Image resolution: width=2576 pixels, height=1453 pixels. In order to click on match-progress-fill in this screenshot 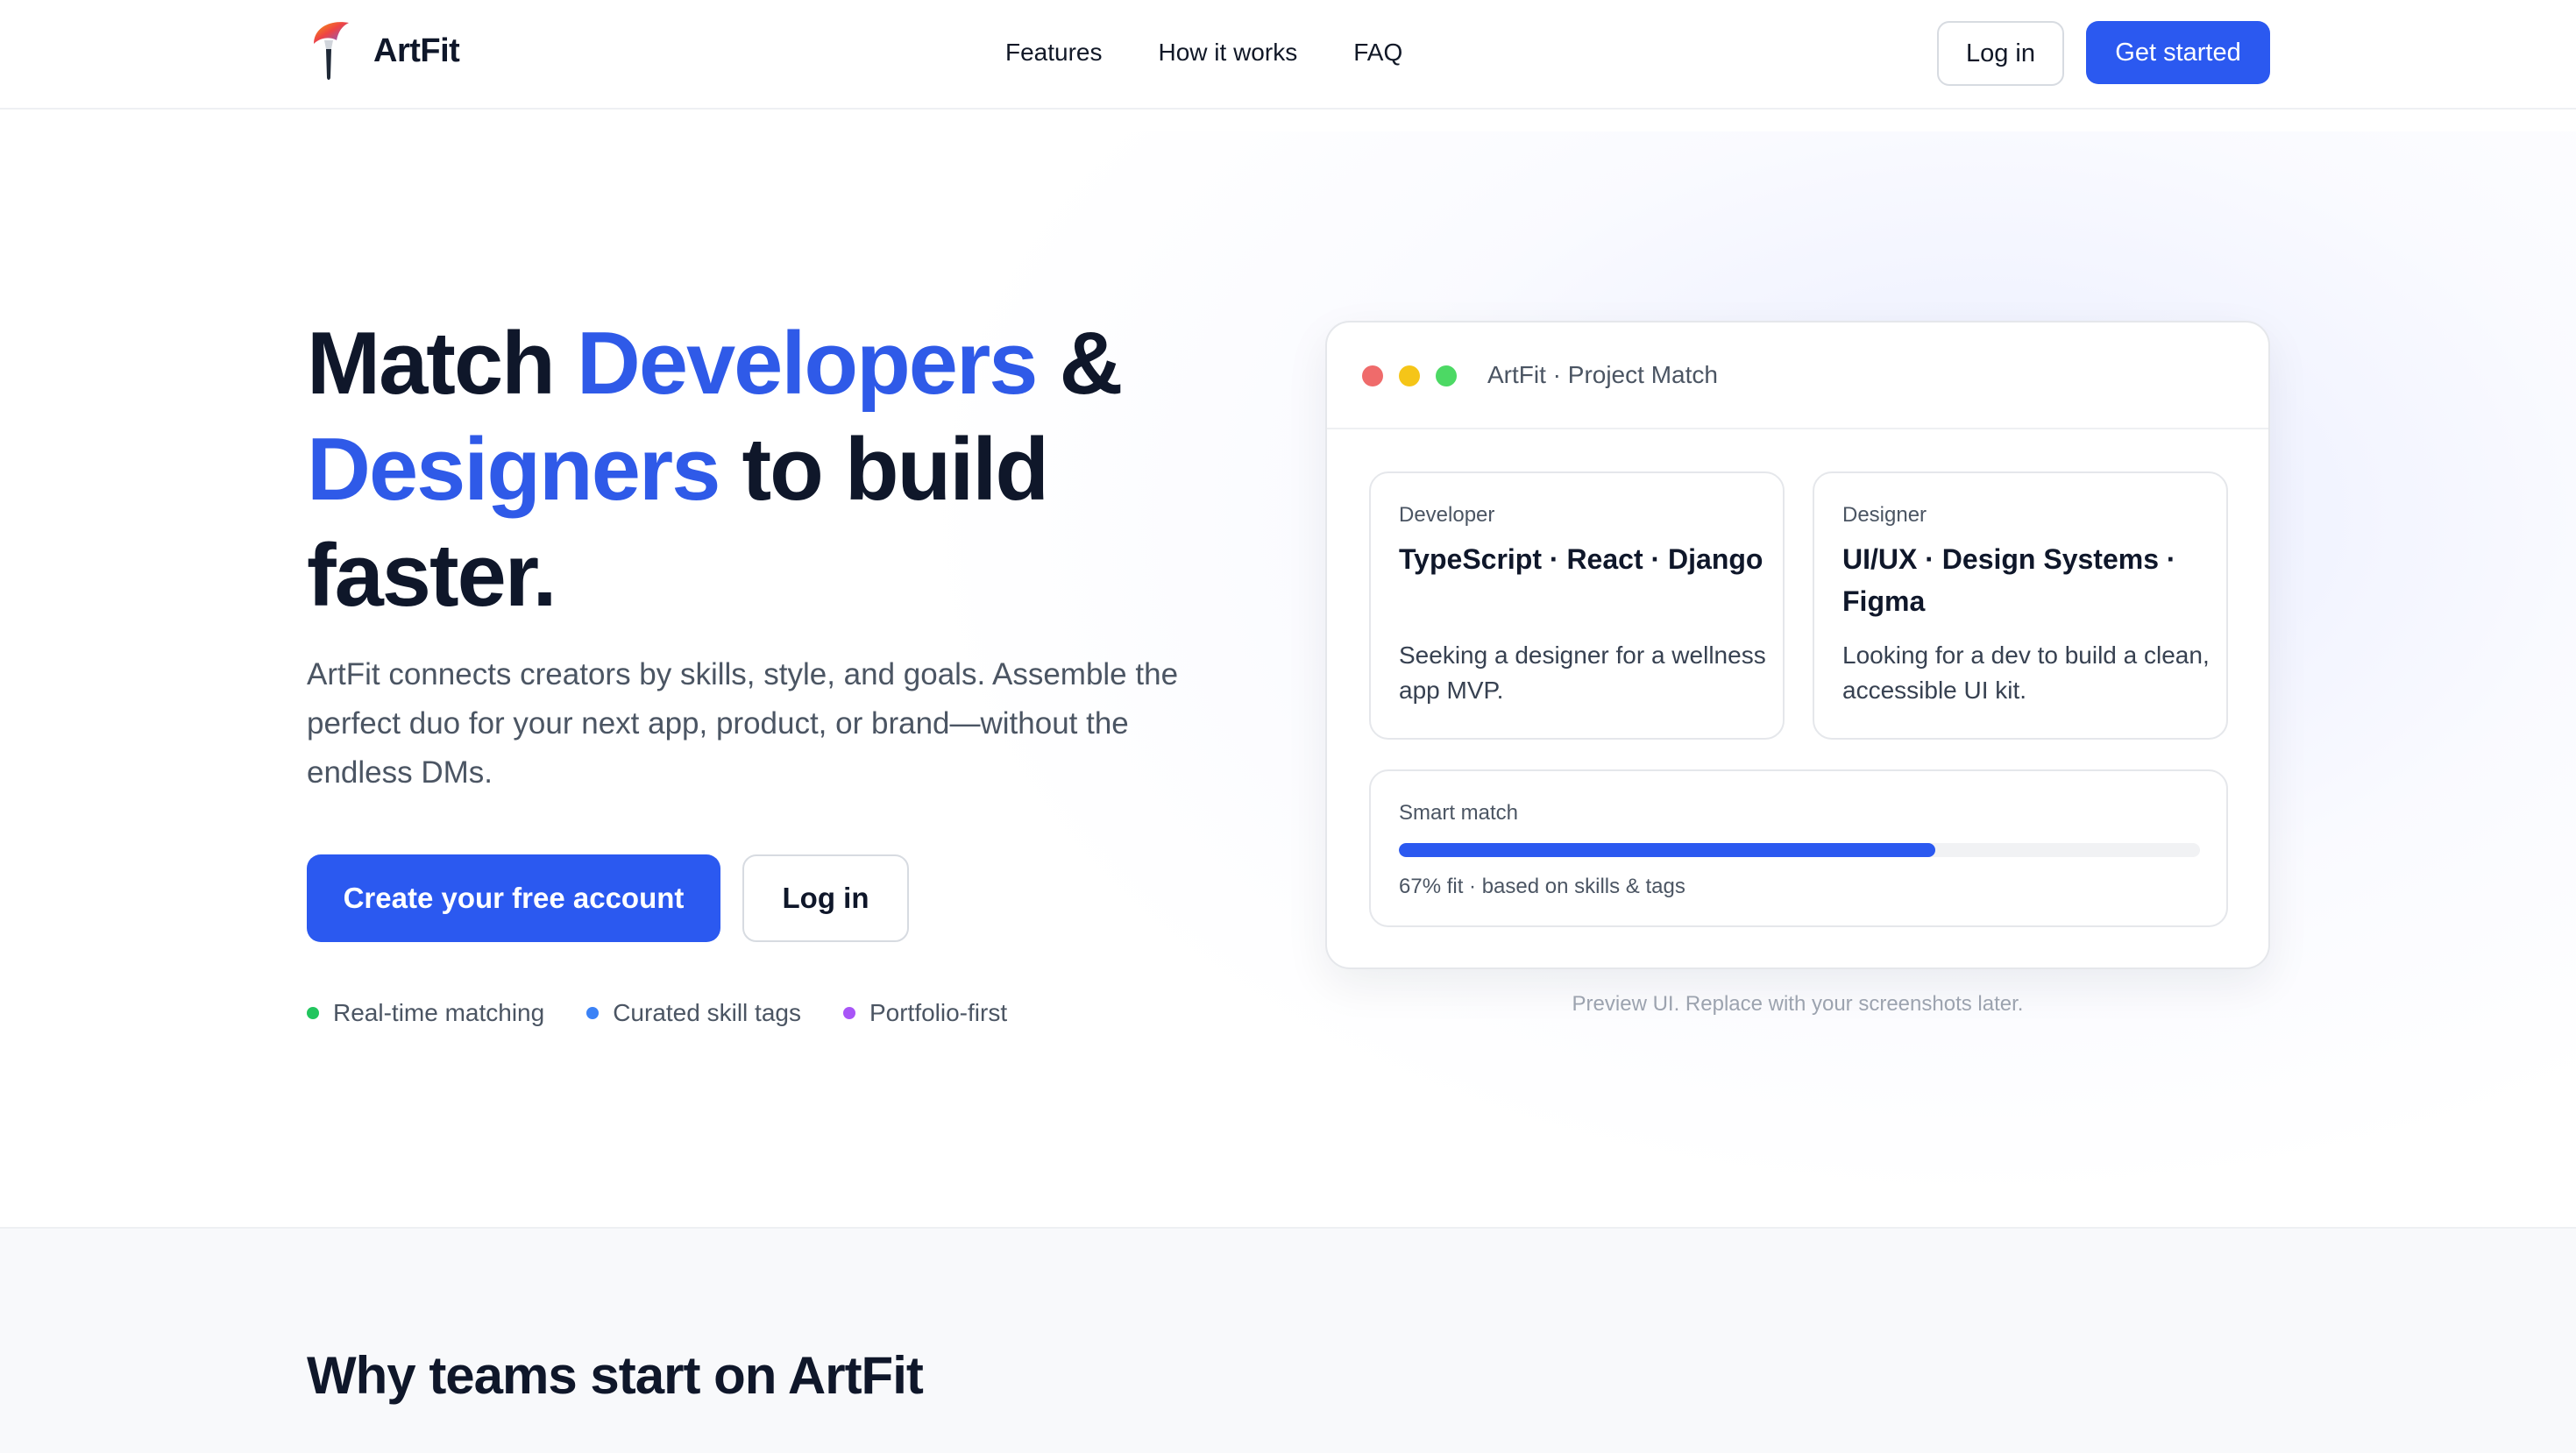, I will do `click(1667, 850)`.